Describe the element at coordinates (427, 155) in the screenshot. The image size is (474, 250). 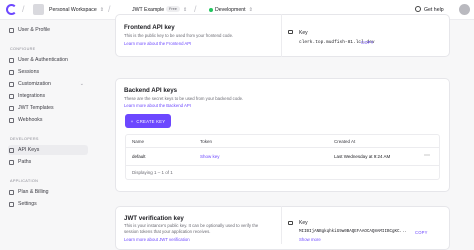
I see `row-actions-menu-icon: ⋯` at that location.